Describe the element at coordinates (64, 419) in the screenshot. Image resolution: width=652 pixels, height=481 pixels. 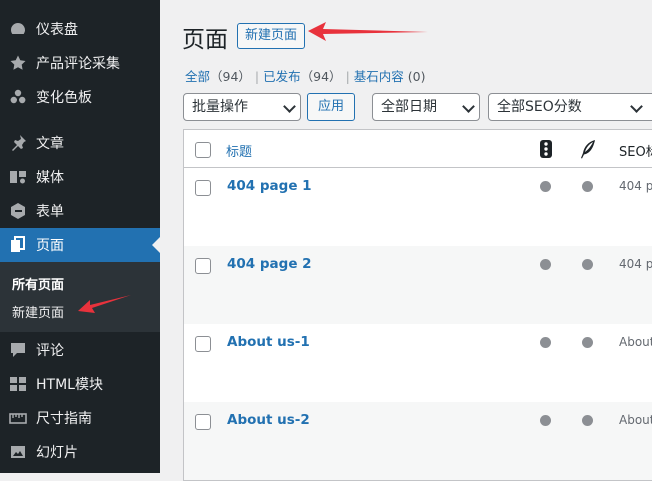
I see `sidebar-item-label: 尺寸指南` at that location.